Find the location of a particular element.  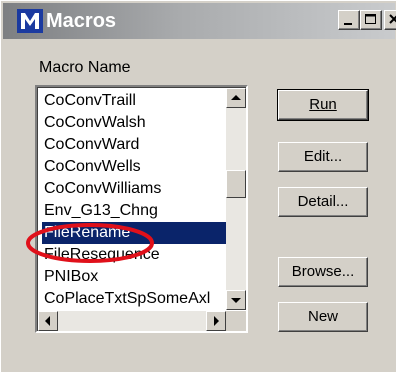

arrow-right-icon is located at coordinates (216, 321).